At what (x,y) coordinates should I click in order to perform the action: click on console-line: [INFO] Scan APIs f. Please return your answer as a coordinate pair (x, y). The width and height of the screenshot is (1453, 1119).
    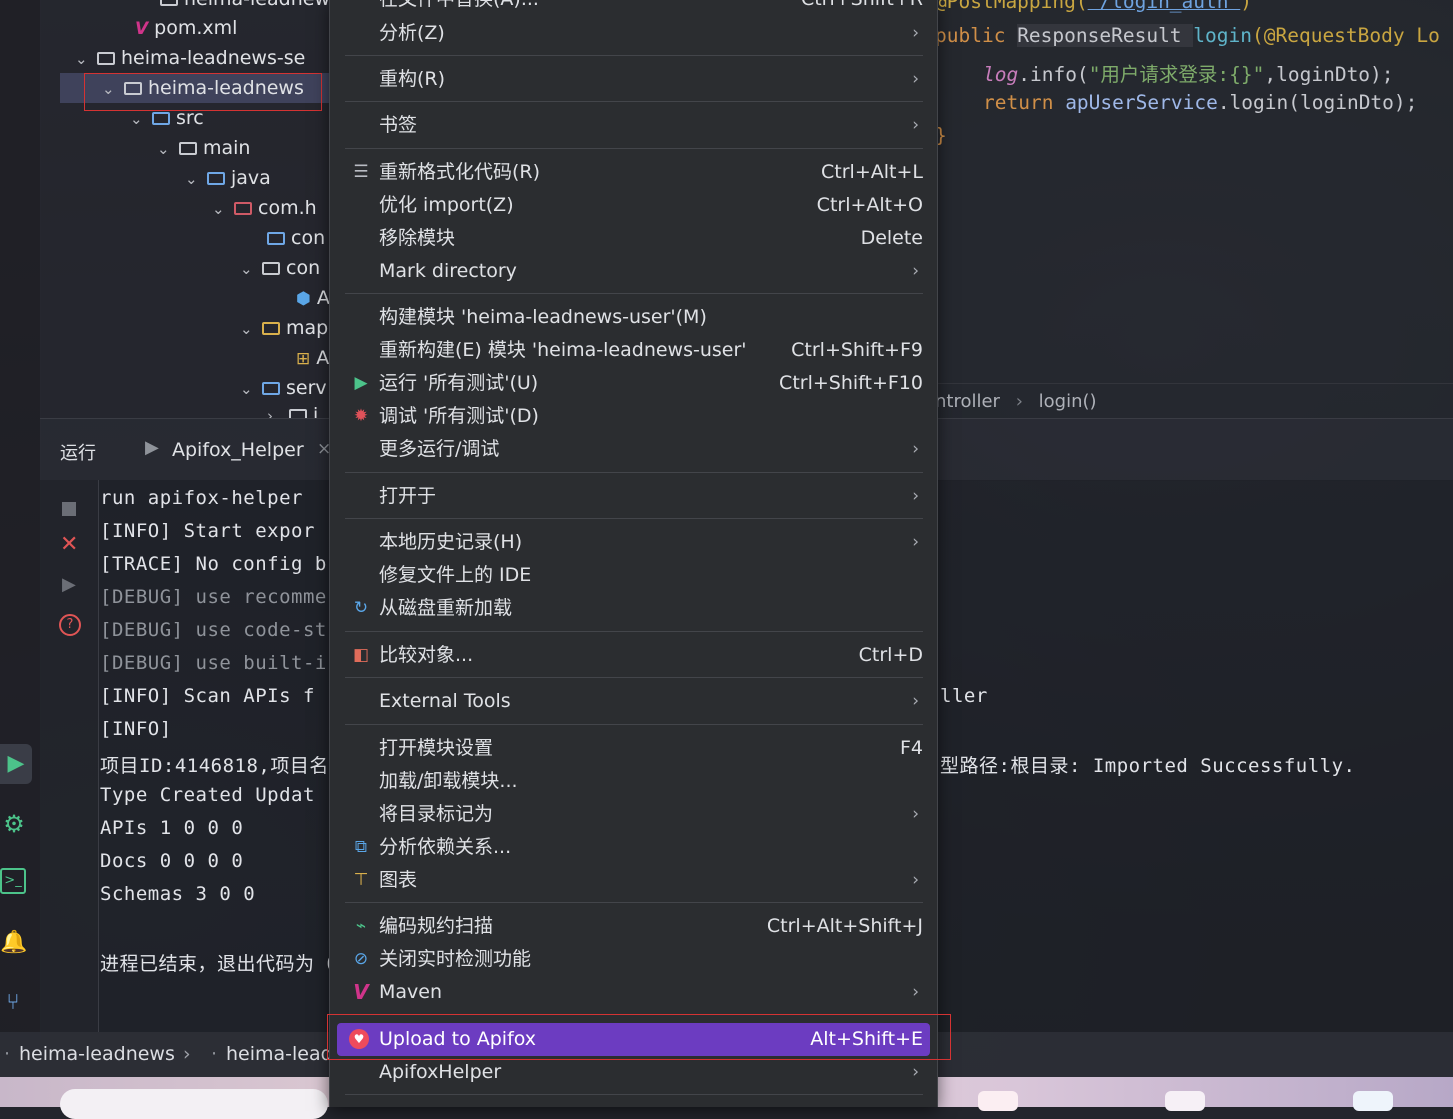
    Looking at the image, I should click on (207, 696).